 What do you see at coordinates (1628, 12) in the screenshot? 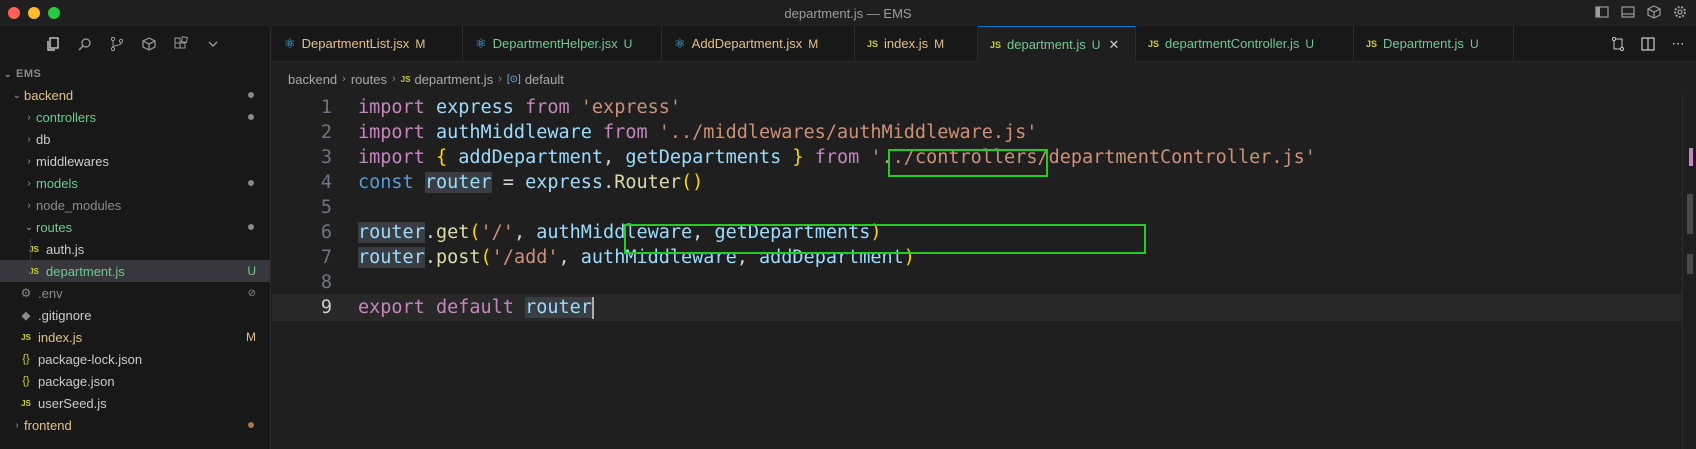
I see `toggle-panel-icon` at bounding box center [1628, 12].